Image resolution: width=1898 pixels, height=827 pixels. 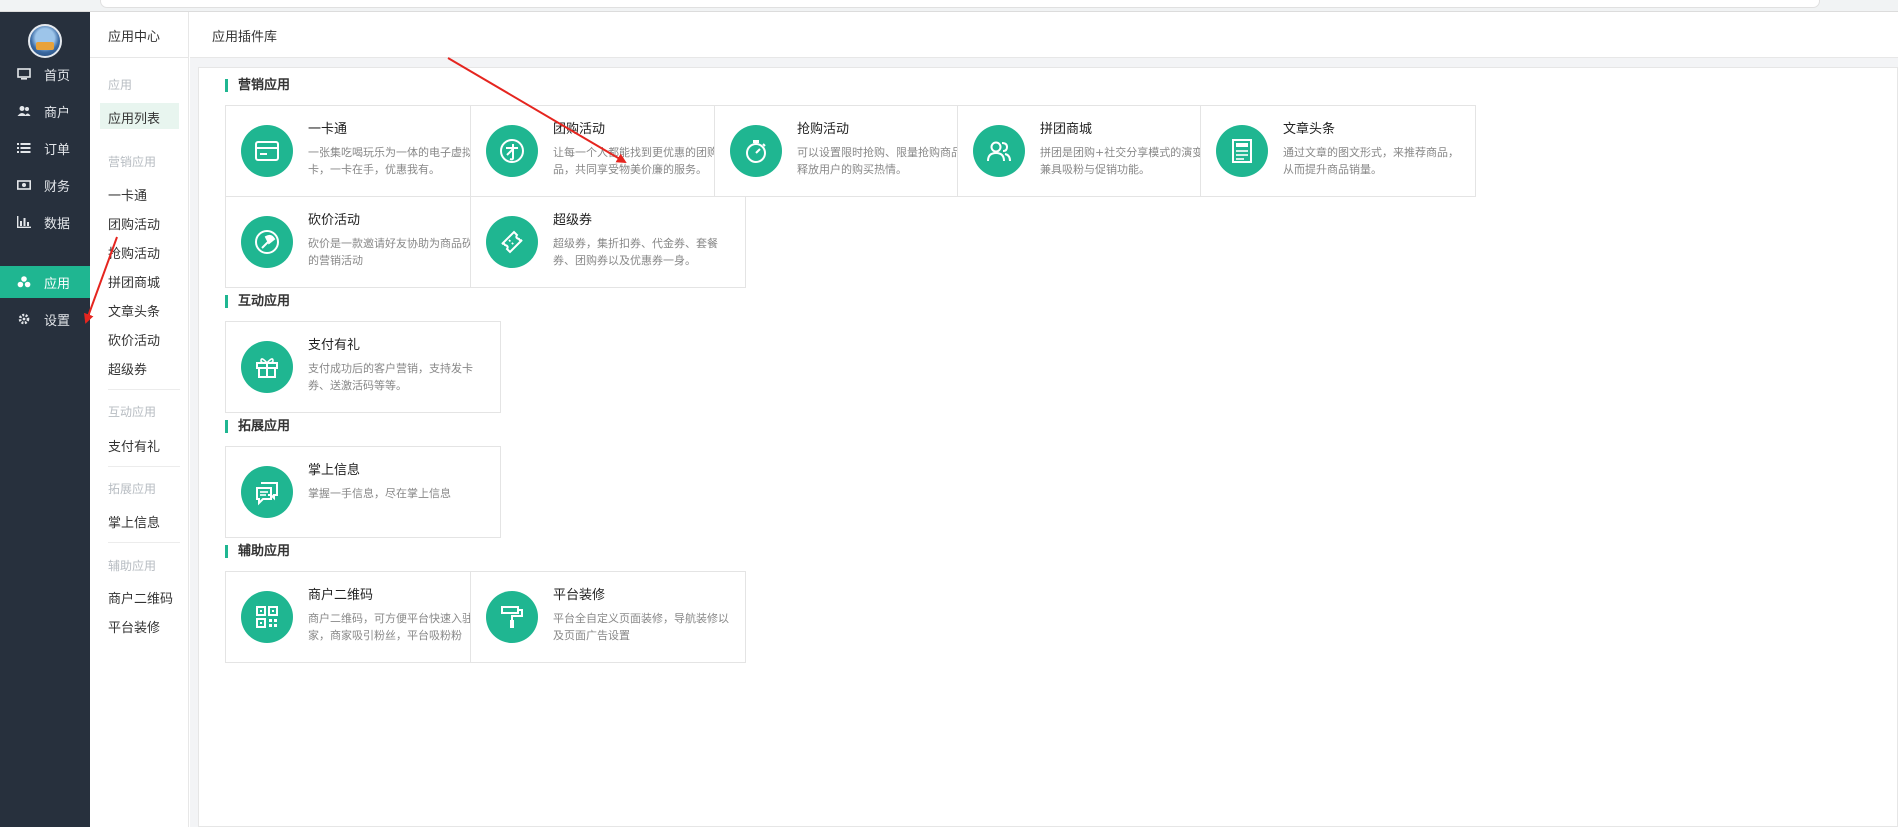 I want to click on group-buy-icon, so click(x=512, y=151).